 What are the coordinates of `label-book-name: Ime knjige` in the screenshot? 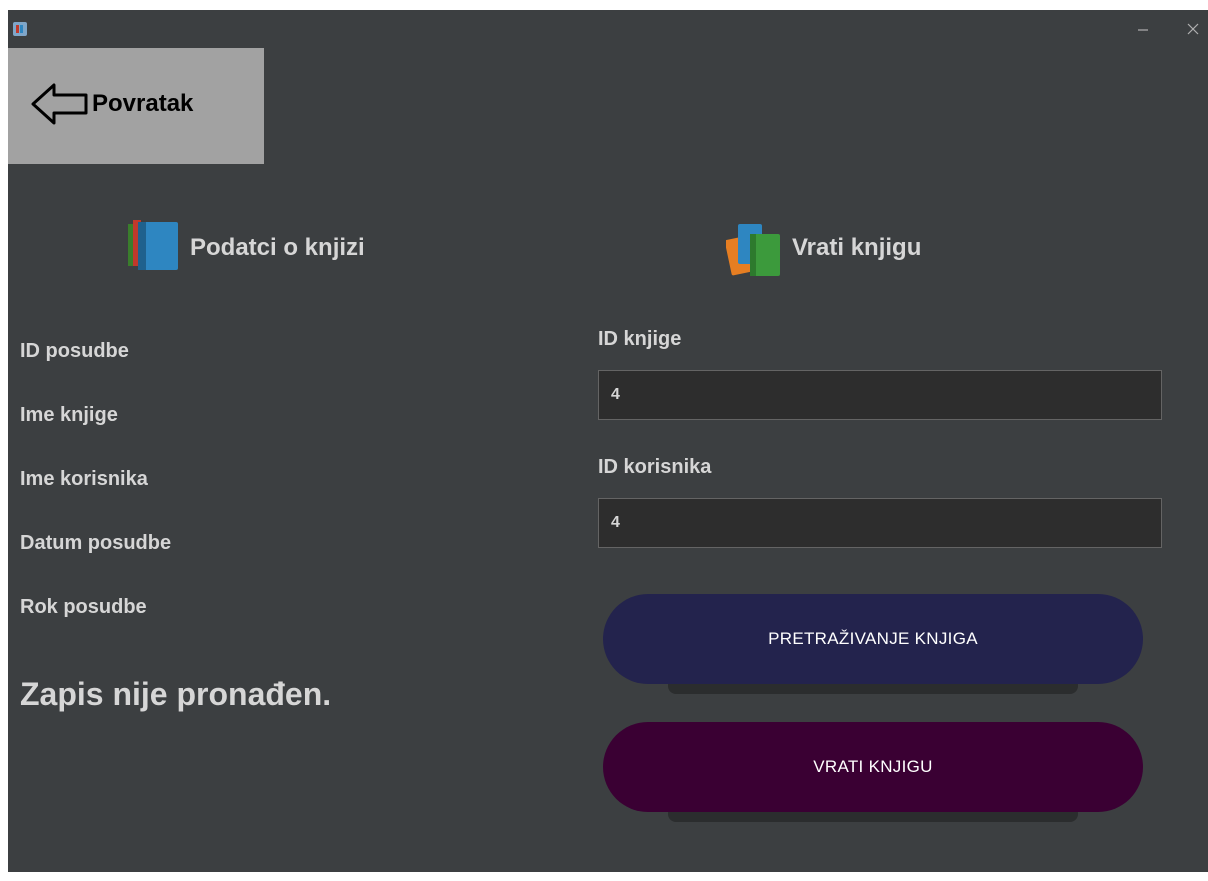 It's located at (69, 415).